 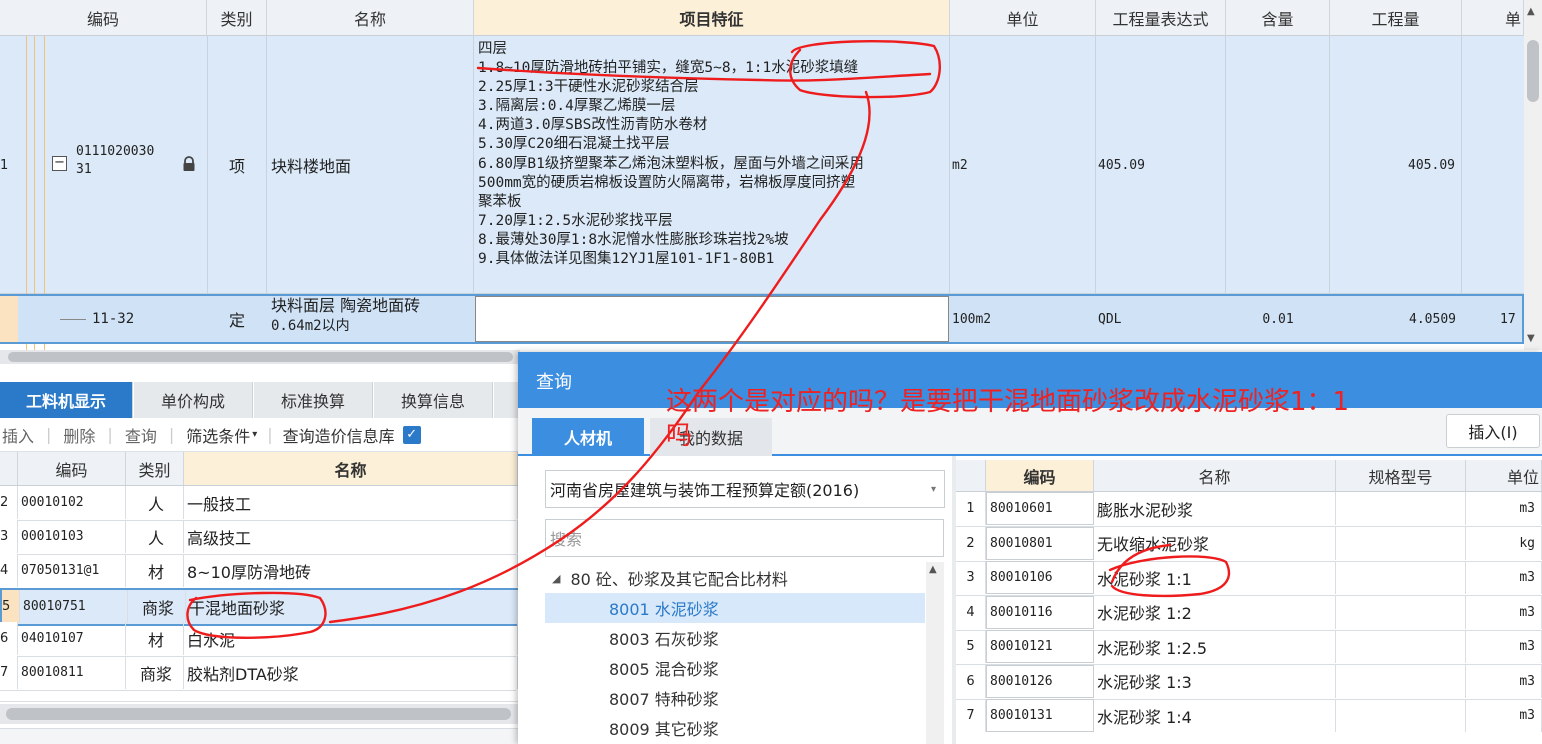 What do you see at coordinates (59, 163) in the screenshot?
I see `collapse-icon: −` at bounding box center [59, 163].